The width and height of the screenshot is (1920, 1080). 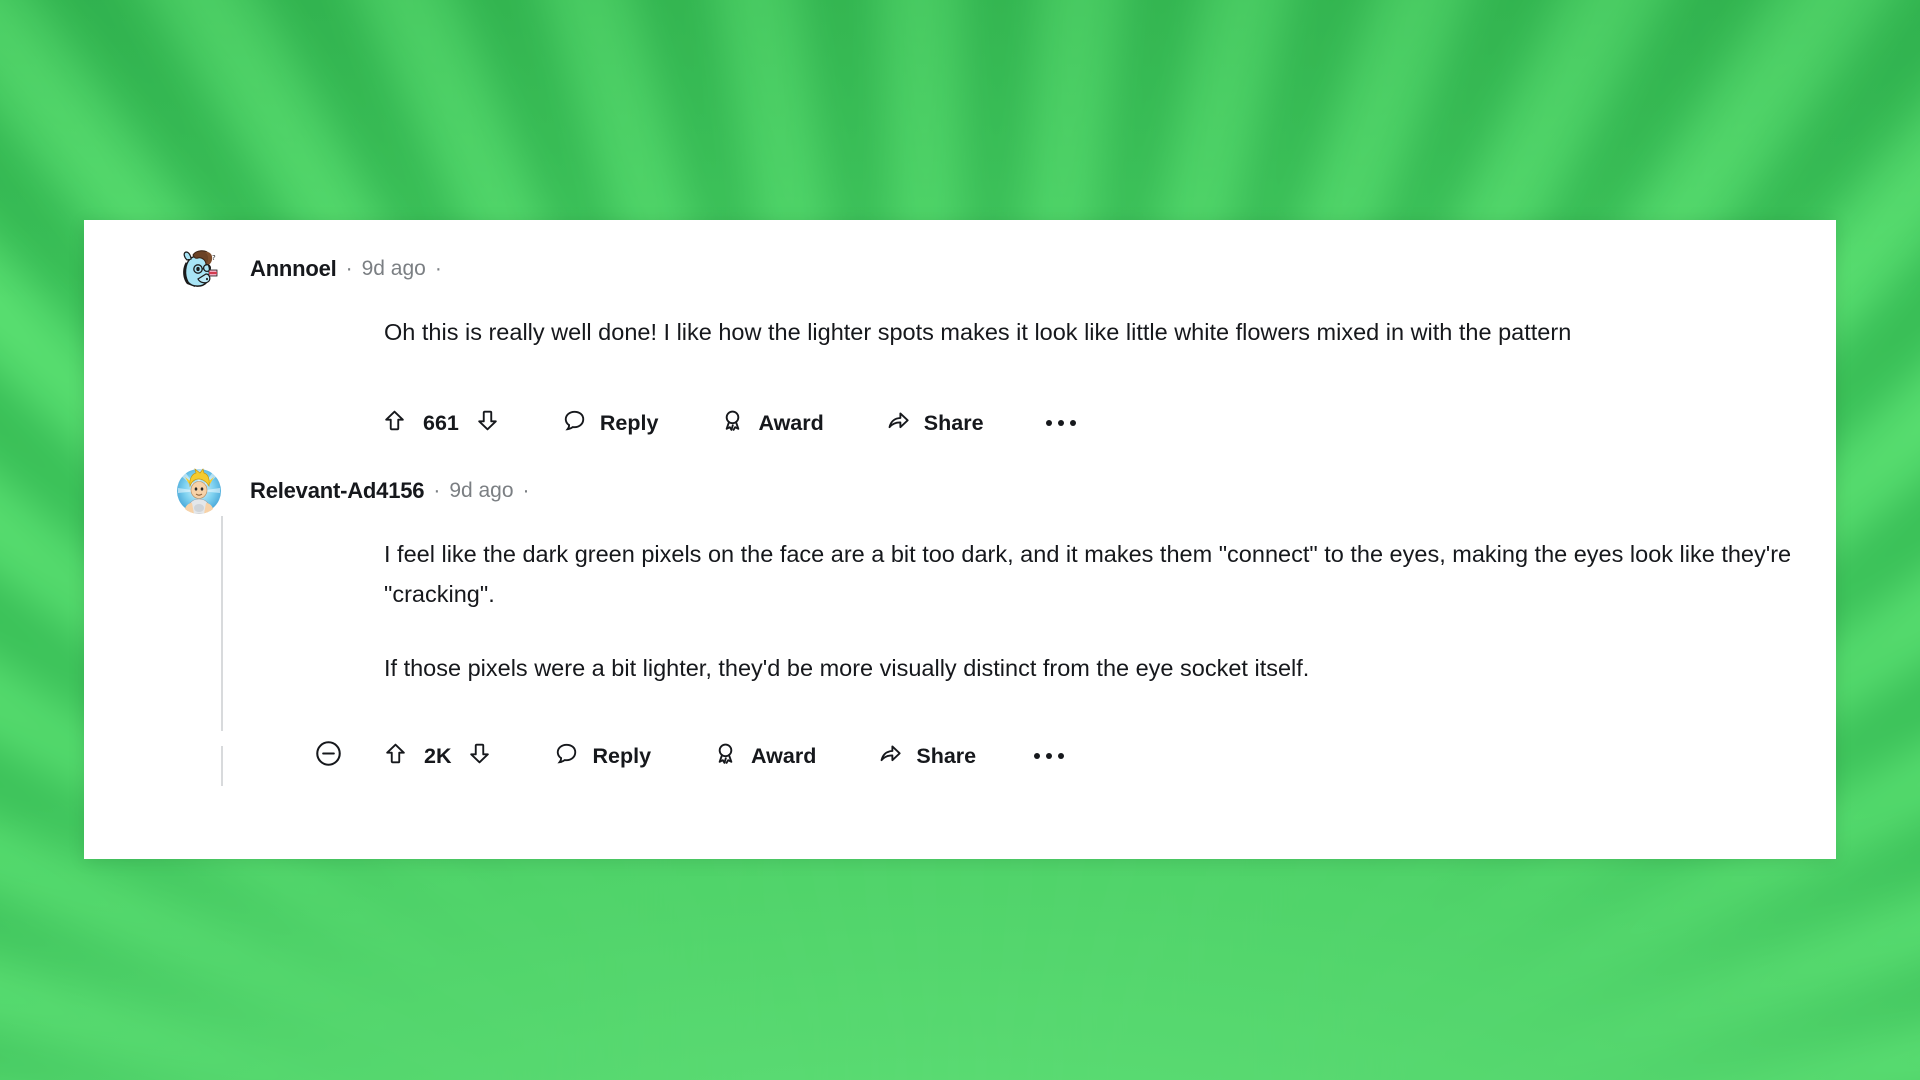 I want to click on vote-group: 2K, so click(x=437, y=756).